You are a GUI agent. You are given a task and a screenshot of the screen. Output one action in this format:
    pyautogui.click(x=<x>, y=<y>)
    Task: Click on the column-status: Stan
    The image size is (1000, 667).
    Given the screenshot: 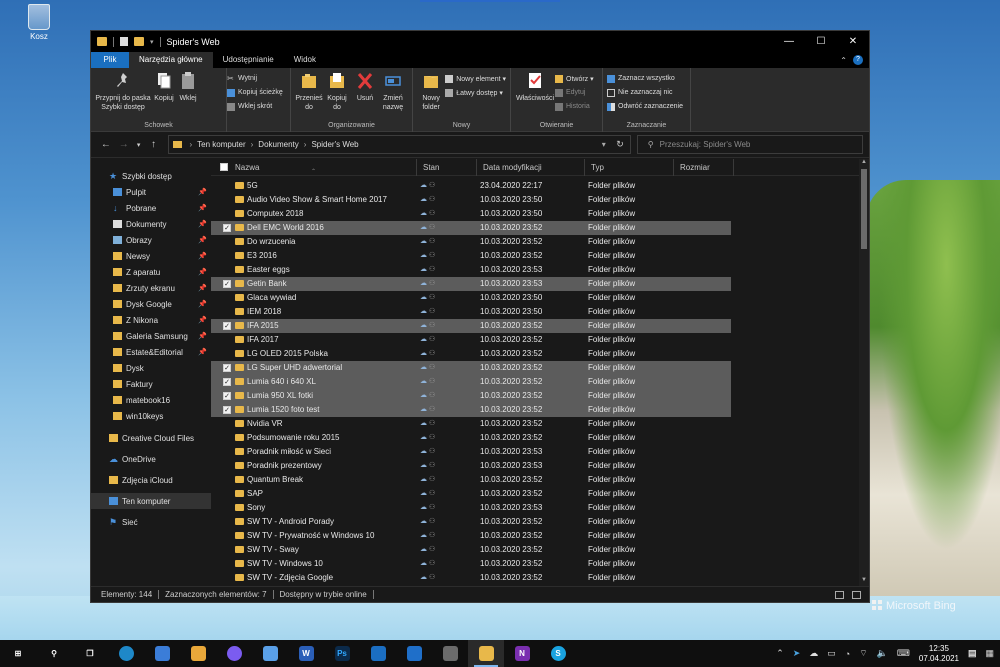 What is the action you would take?
    pyautogui.click(x=447, y=167)
    